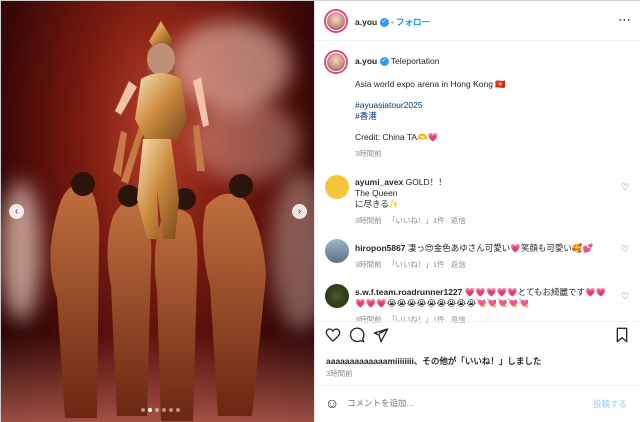 The height and width of the screenshot is (422, 640). I want to click on header-username: a.you, so click(366, 22).